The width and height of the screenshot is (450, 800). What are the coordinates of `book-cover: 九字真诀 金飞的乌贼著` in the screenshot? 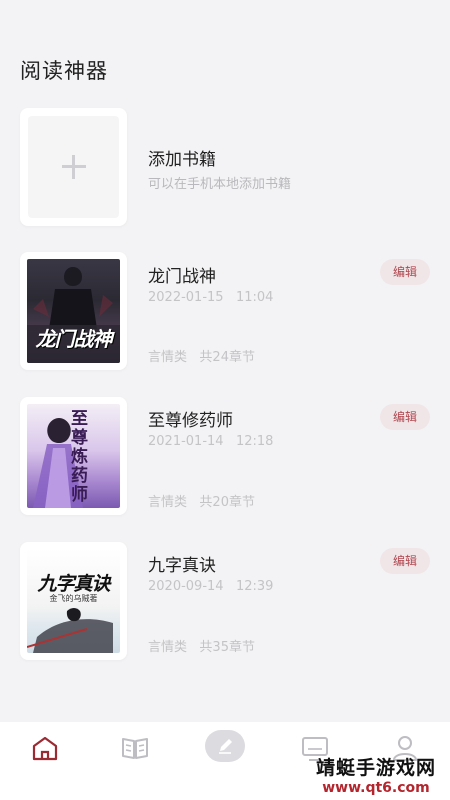 It's located at (73, 601).